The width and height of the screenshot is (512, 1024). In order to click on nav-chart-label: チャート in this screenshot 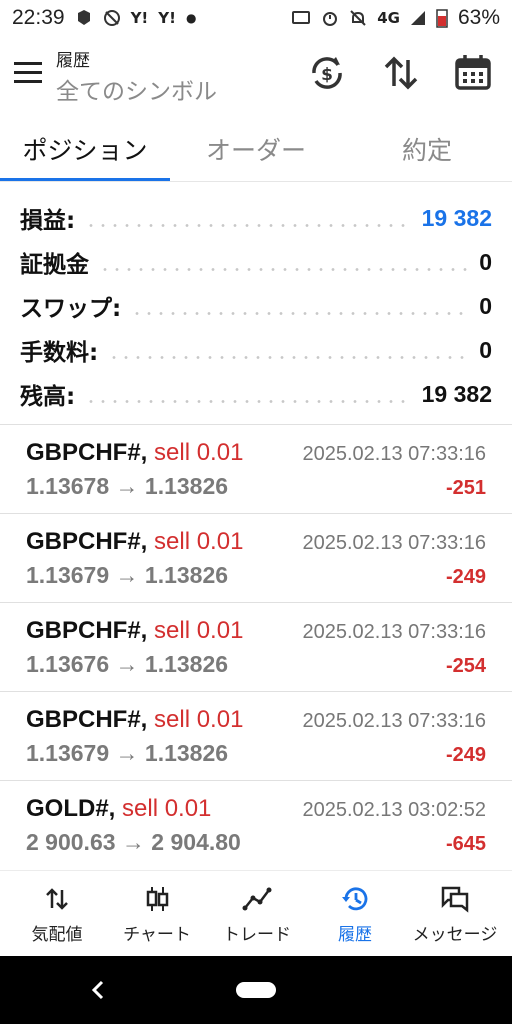, I will do `click(157, 934)`.